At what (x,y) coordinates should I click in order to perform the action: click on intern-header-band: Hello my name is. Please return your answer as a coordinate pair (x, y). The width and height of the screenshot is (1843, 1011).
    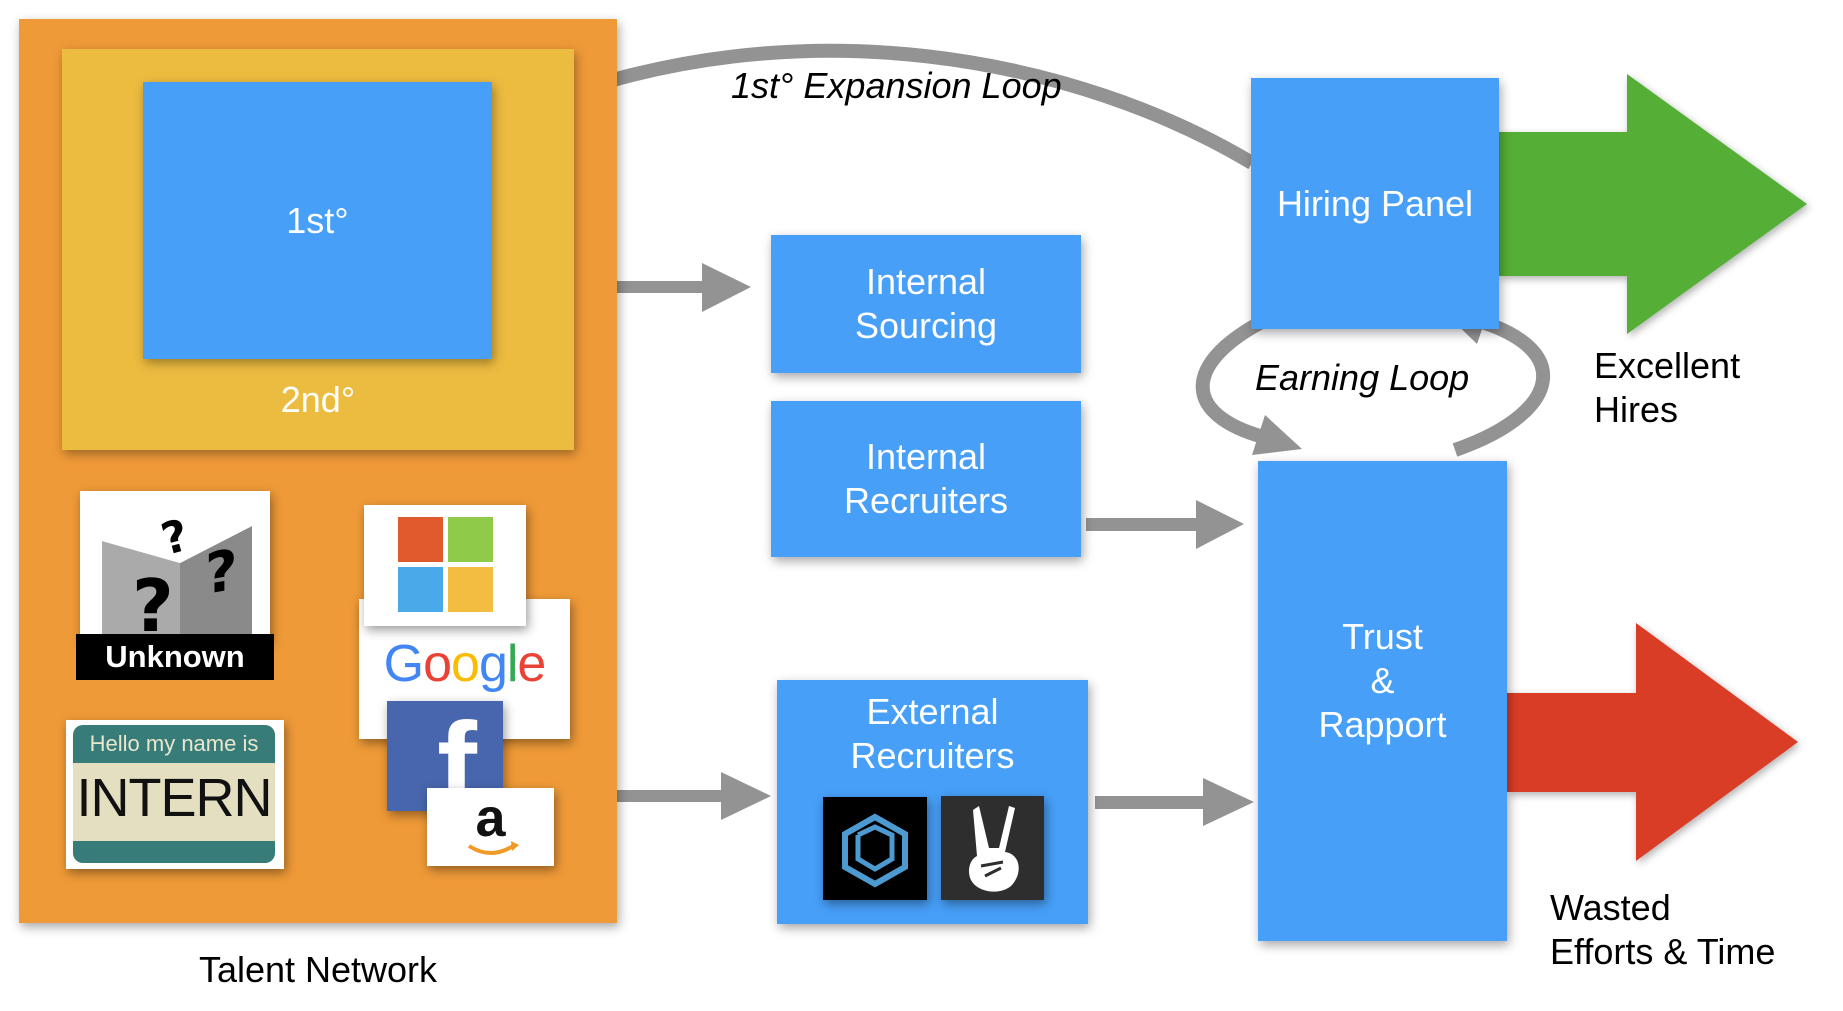
    Looking at the image, I should click on (174, 744).